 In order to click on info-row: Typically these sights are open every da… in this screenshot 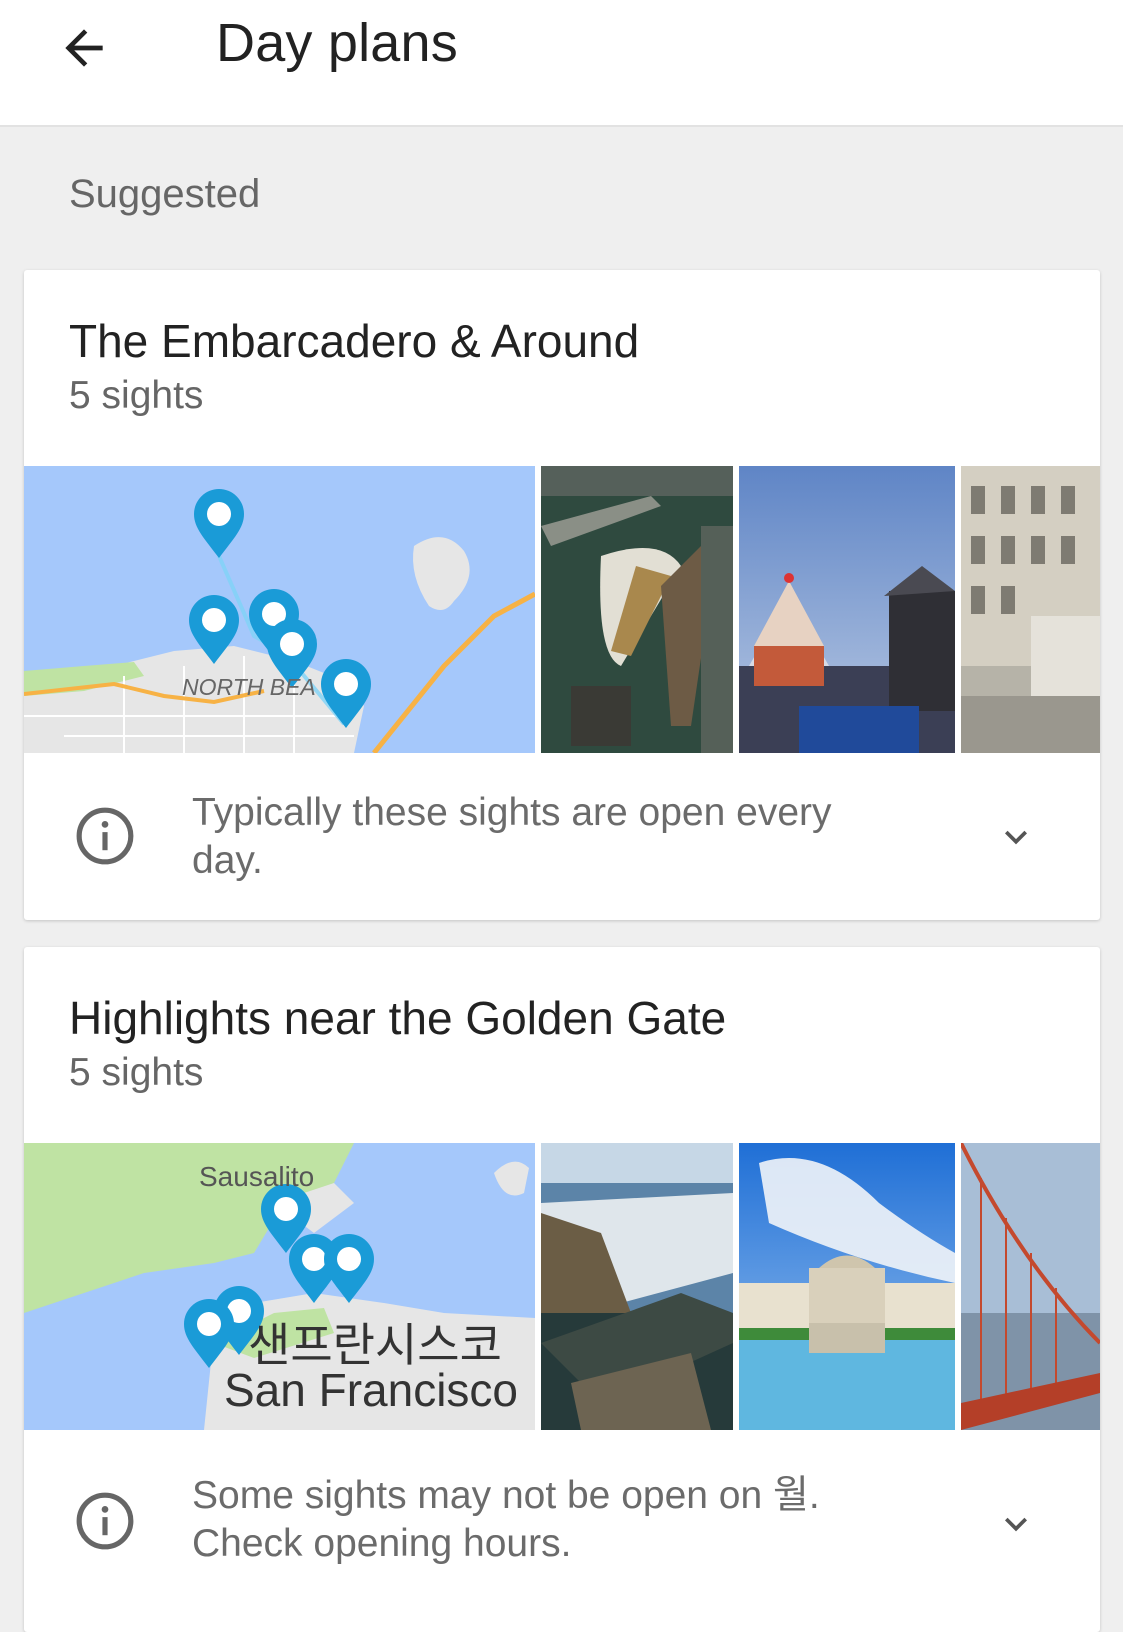, I will do `click(562, 836)`.